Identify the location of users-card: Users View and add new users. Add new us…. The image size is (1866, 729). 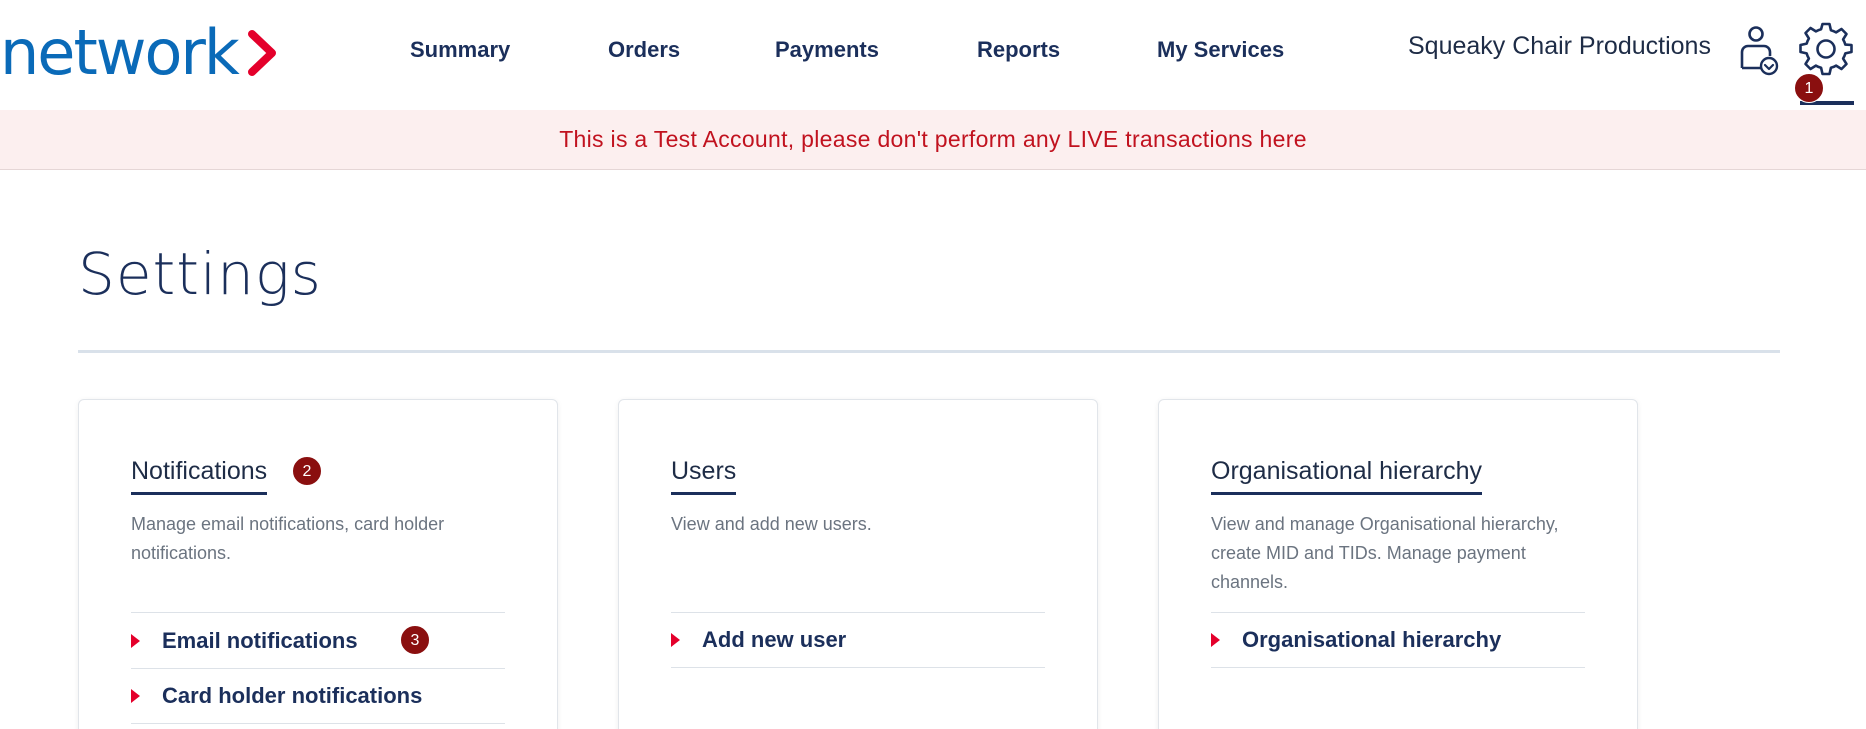
(858, 564).